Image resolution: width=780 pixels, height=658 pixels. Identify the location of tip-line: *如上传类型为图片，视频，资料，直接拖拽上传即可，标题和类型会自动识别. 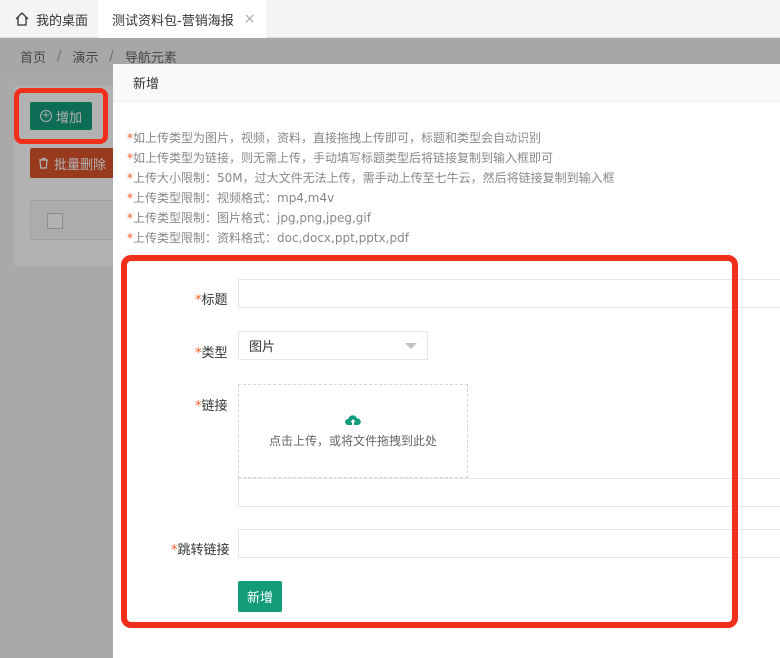
(334, 138).